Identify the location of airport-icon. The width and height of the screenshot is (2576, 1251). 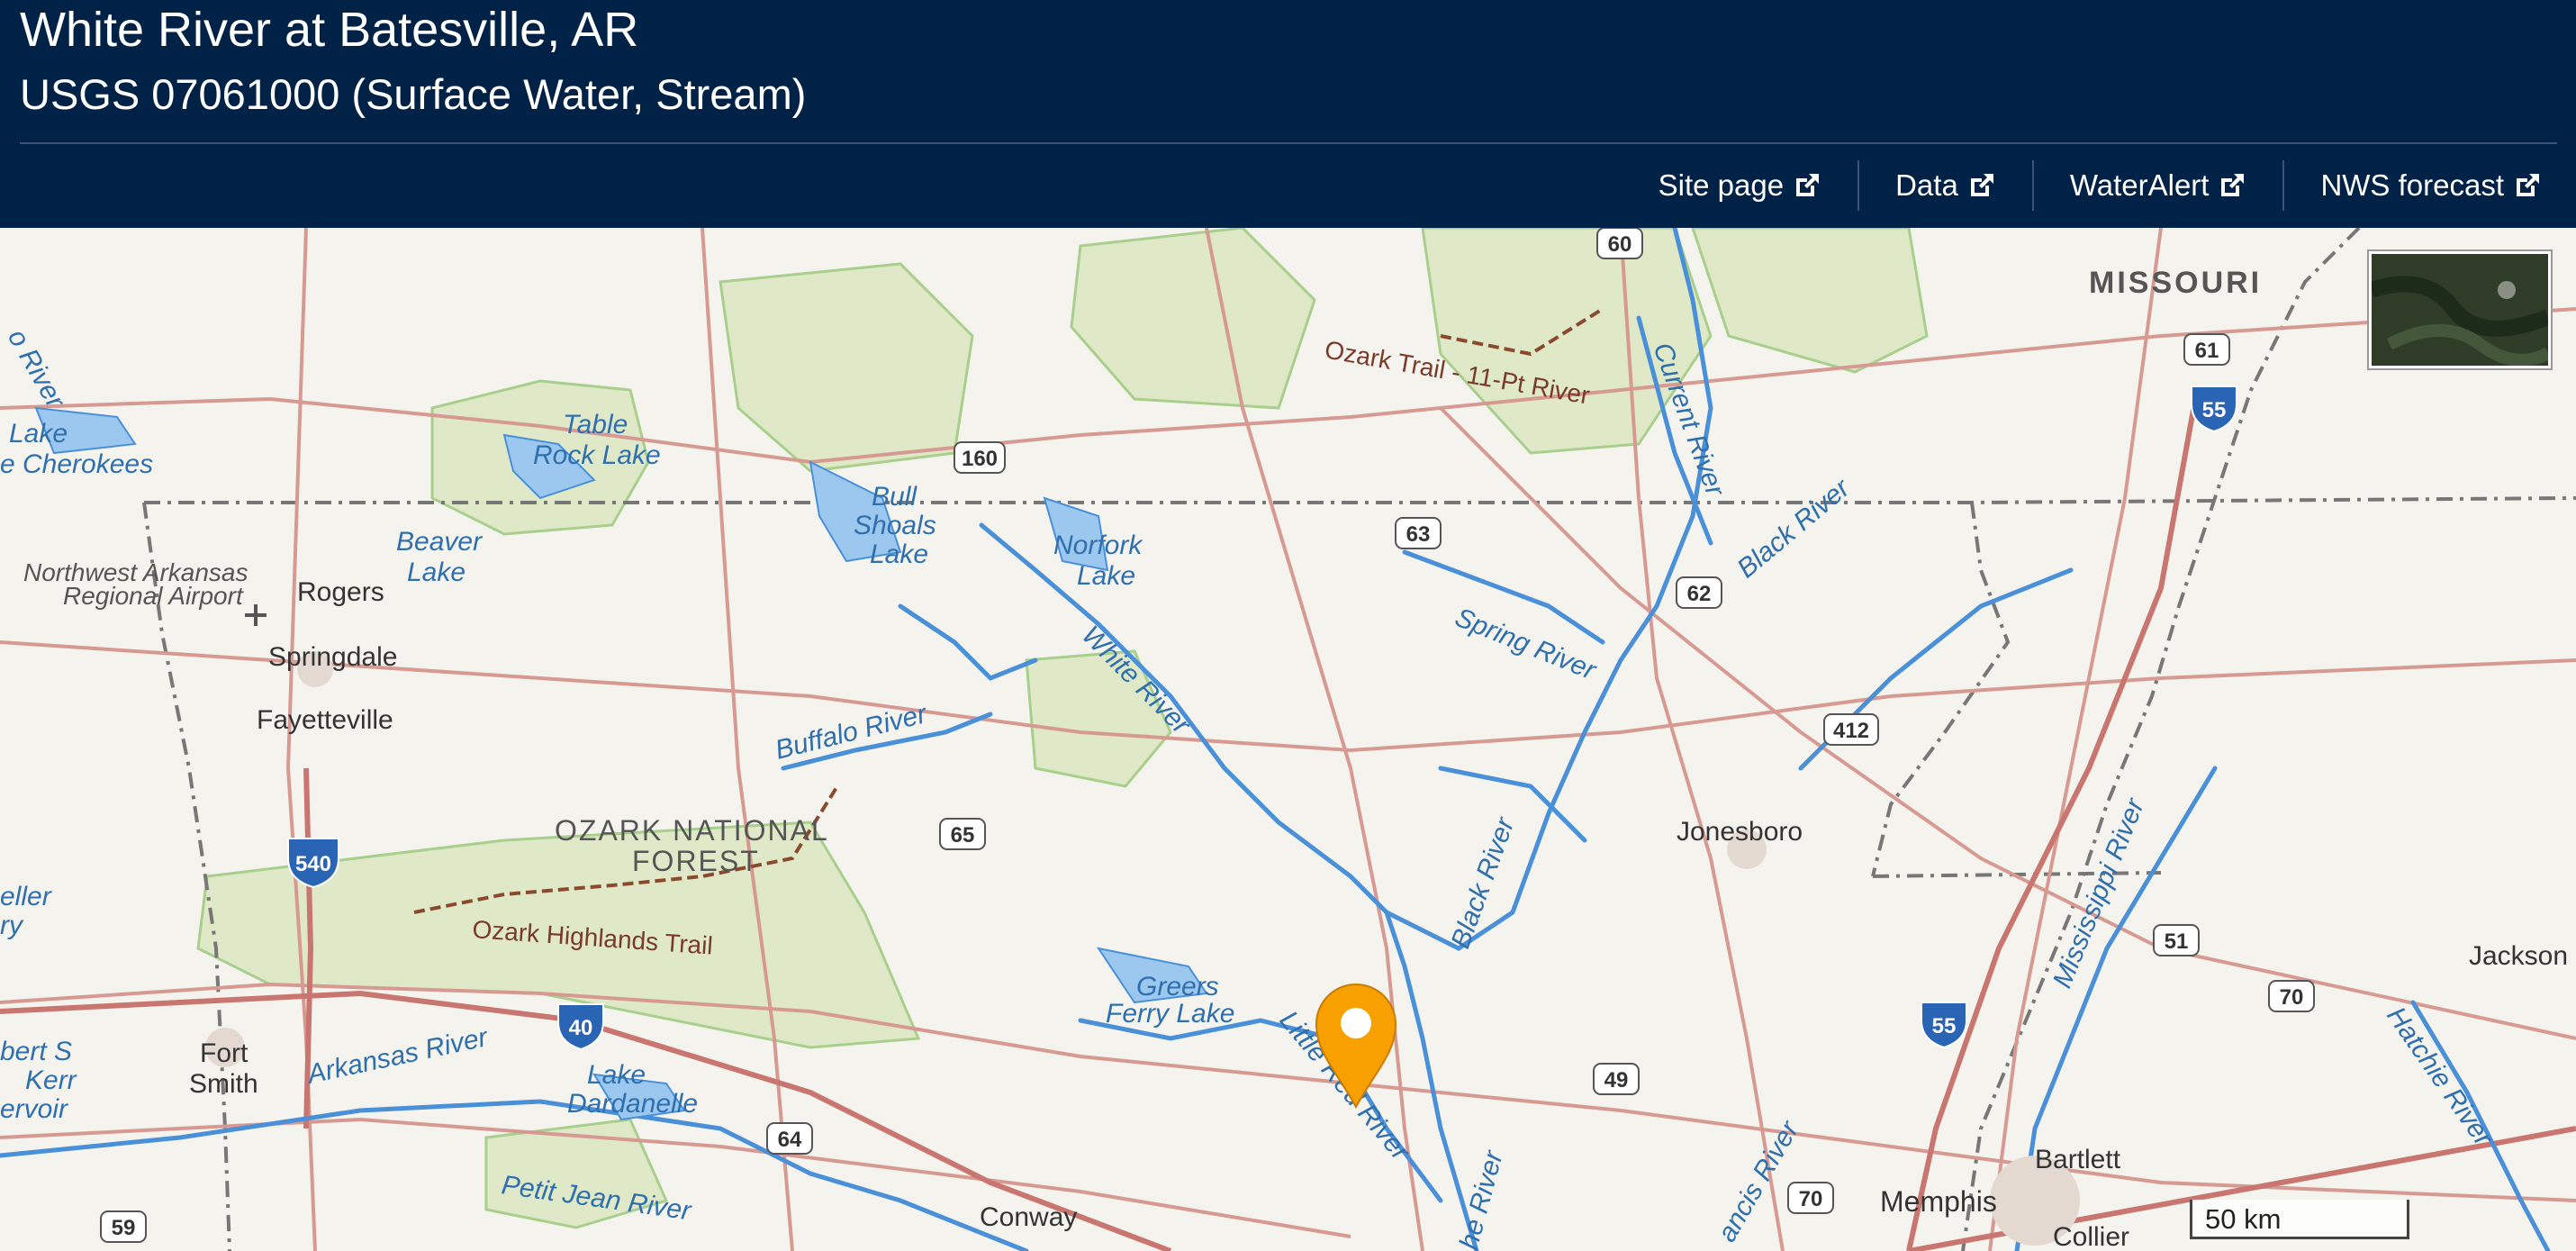
(256, 615).